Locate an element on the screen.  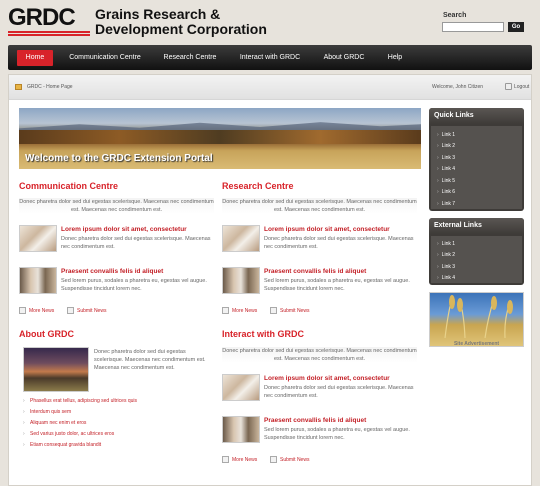
logout-icon is located at coordinates (508, 86).